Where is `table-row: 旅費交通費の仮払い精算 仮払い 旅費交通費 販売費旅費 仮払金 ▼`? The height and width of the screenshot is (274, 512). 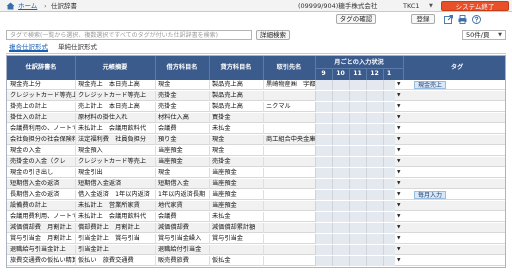 table-row: 旅費交通費の仮払い精算 仮払い 旅費交通費 販売費旅費 仮払金 ▼ is located at coordinates (256, 261).